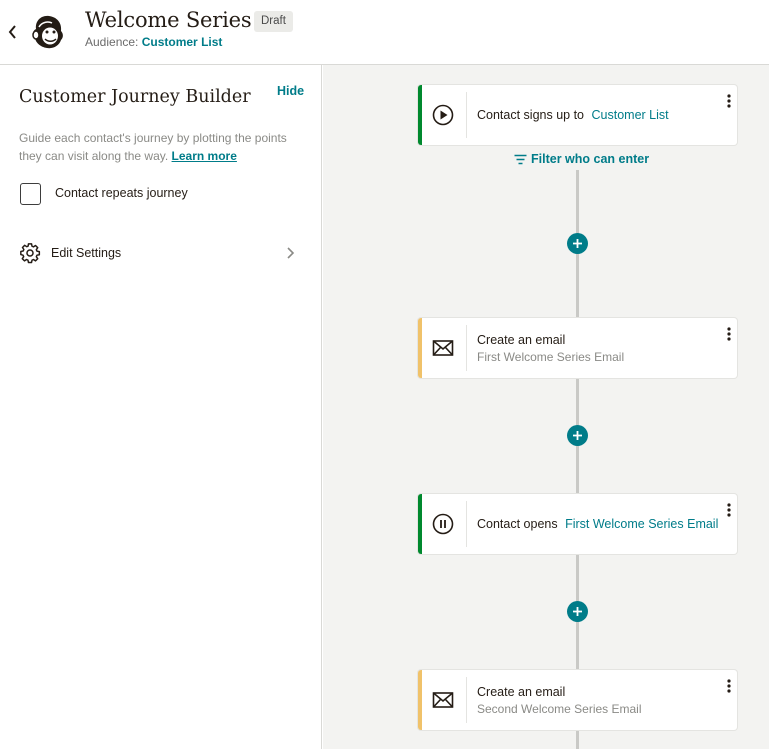 This screenshot has height=749, width=769. Describe the element at coordinates (47, 32) in the screenshot. I see `mailchimp-logo` at that location.